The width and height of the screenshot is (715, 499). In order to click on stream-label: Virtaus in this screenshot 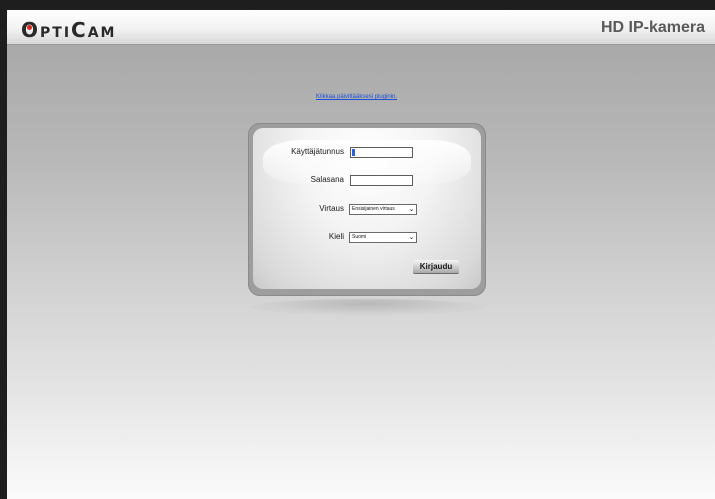, I will do `click(331, 208)`.